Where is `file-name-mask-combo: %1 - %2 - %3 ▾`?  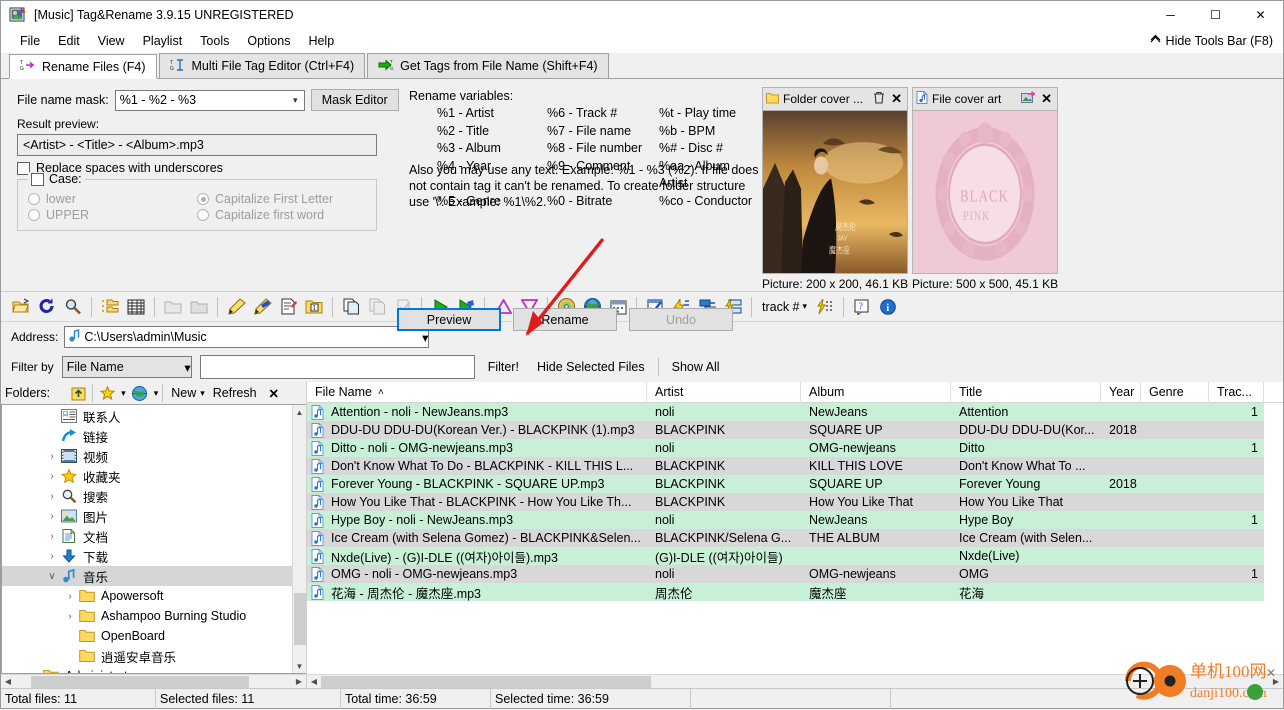
file-name-mask-combo: %1 - %2 - %3 ▾ is located at coordinates (209, 100).